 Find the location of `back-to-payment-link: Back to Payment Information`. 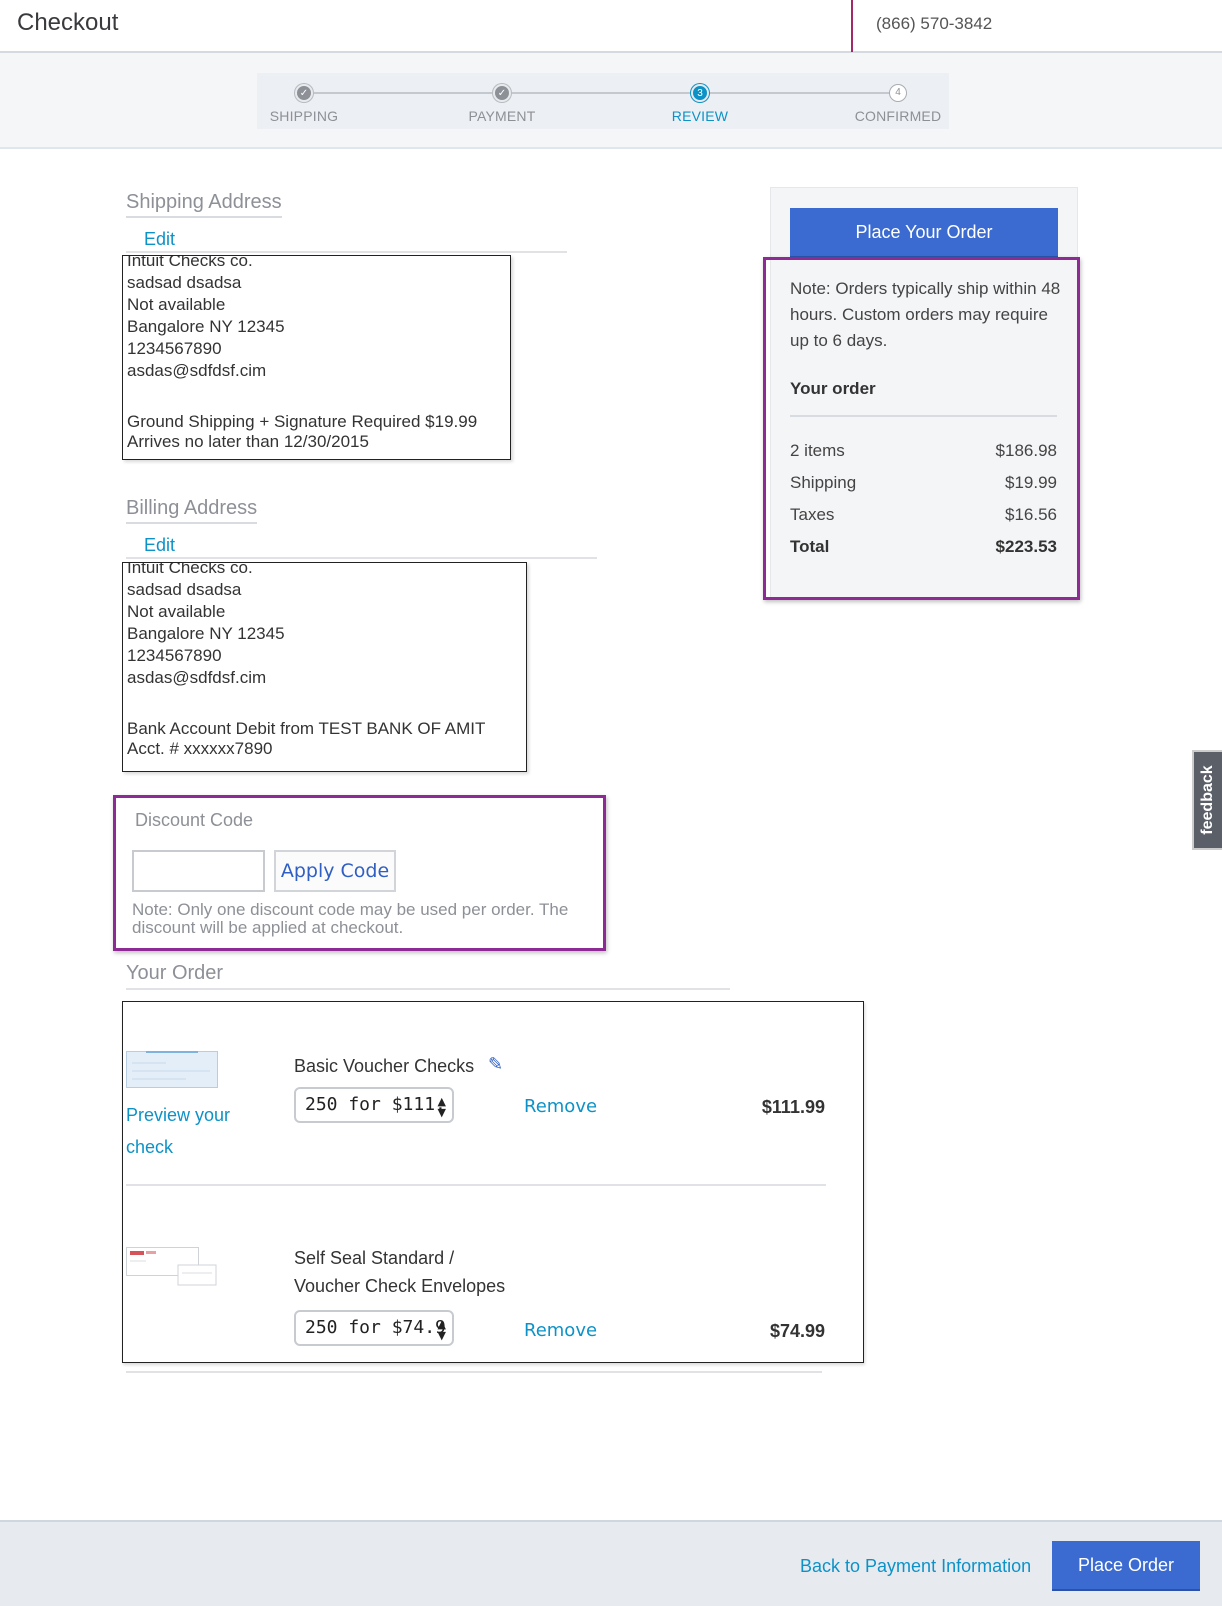

back-to-payment-link: Back to Payment Information is located at coordinates (915, 1566).